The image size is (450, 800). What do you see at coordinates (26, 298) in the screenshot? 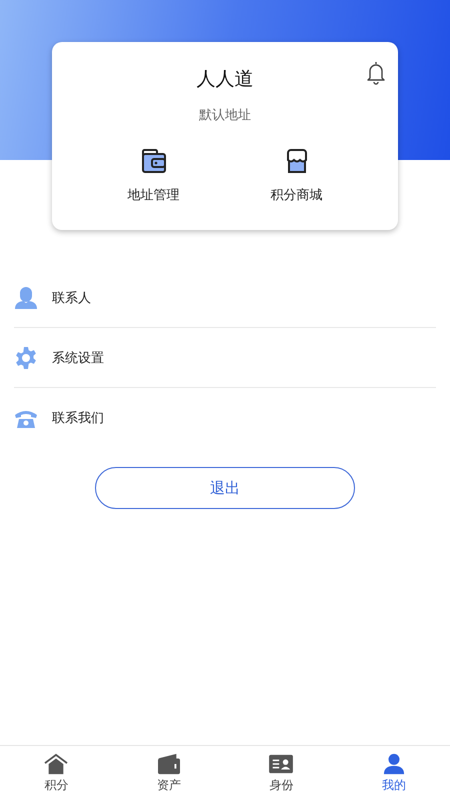
I see `person-icon` at bounding box center [26, 298].